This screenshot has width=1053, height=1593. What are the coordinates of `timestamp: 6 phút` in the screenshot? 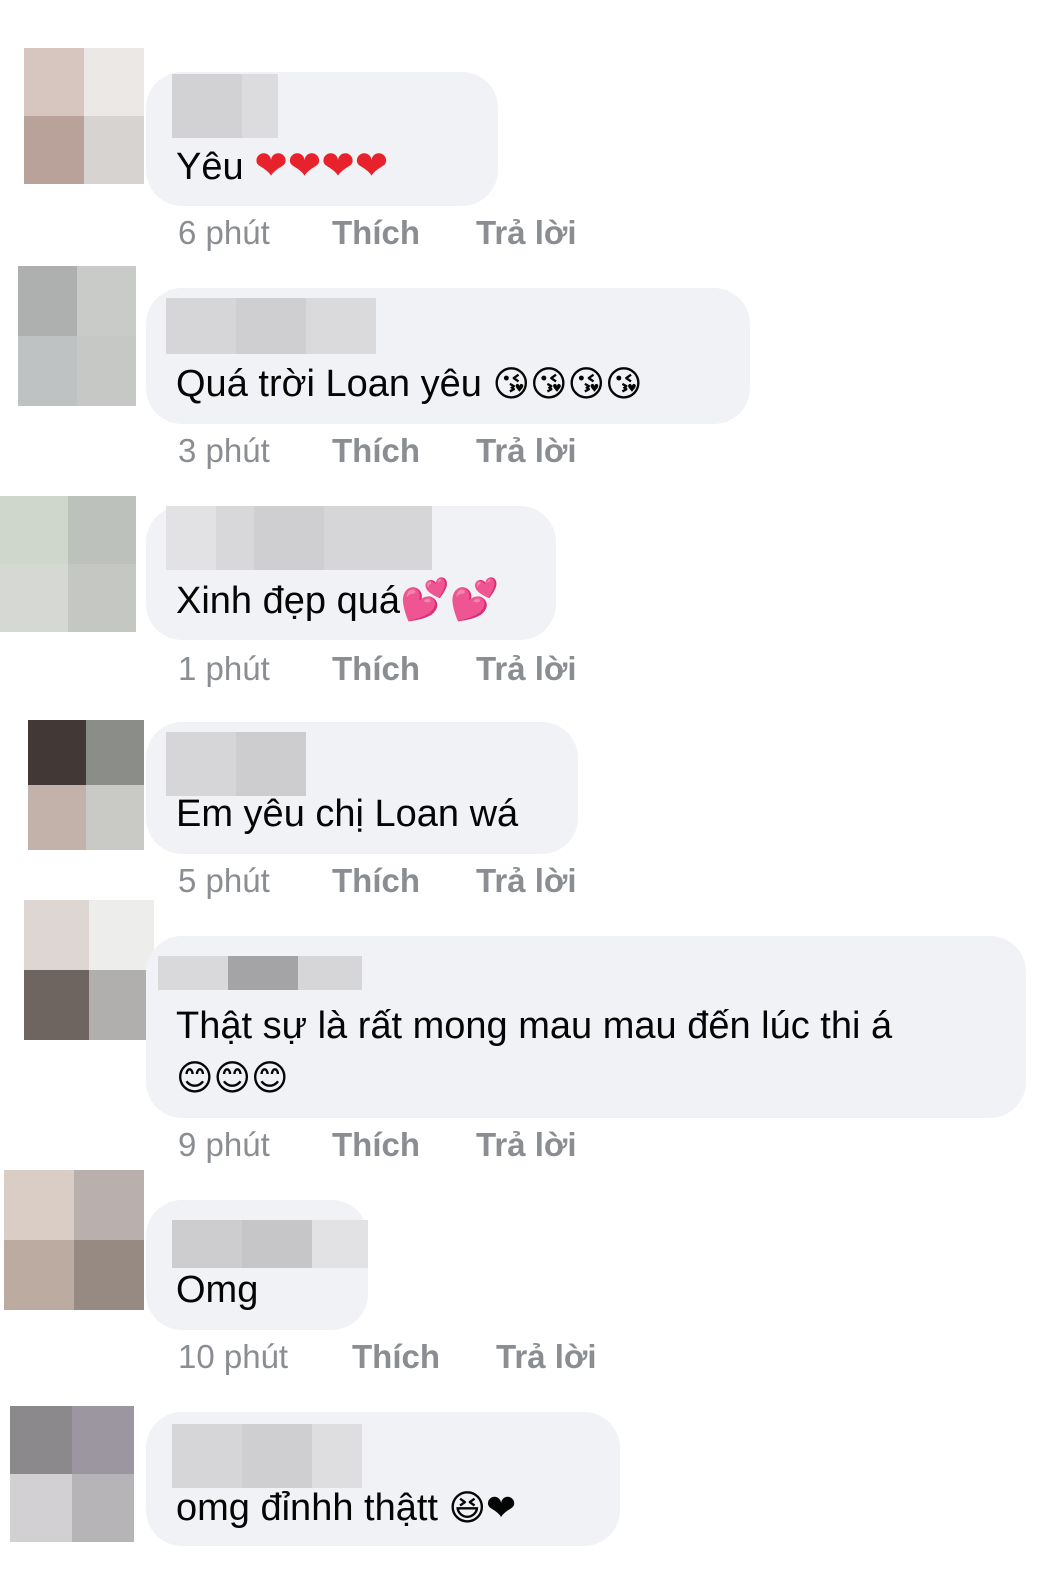 It's located at (255, 233).